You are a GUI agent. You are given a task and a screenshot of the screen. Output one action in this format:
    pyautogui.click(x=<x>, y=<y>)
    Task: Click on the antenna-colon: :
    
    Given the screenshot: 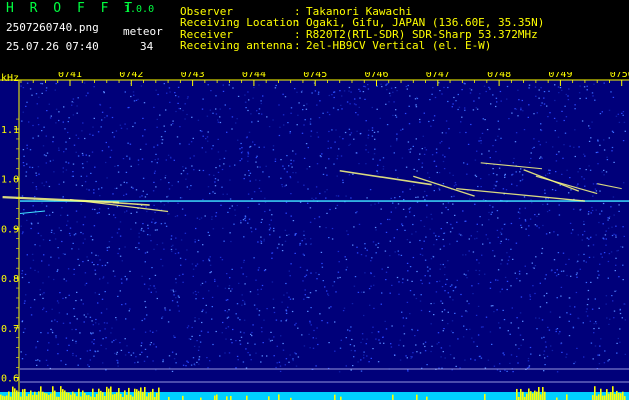 What is the action you would take?
    pyautogui.click(x=297, y=45)
    